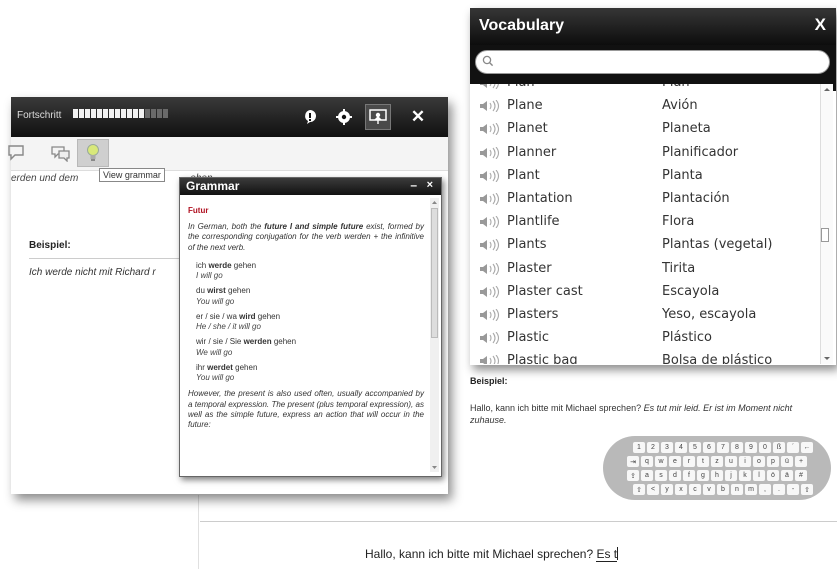 The height and width of the screenshot is (569, 837). What do you see at coordinates (667, 489) in the screenshot?
I see `keyboard-key: y` at bounding box center [667, 489].